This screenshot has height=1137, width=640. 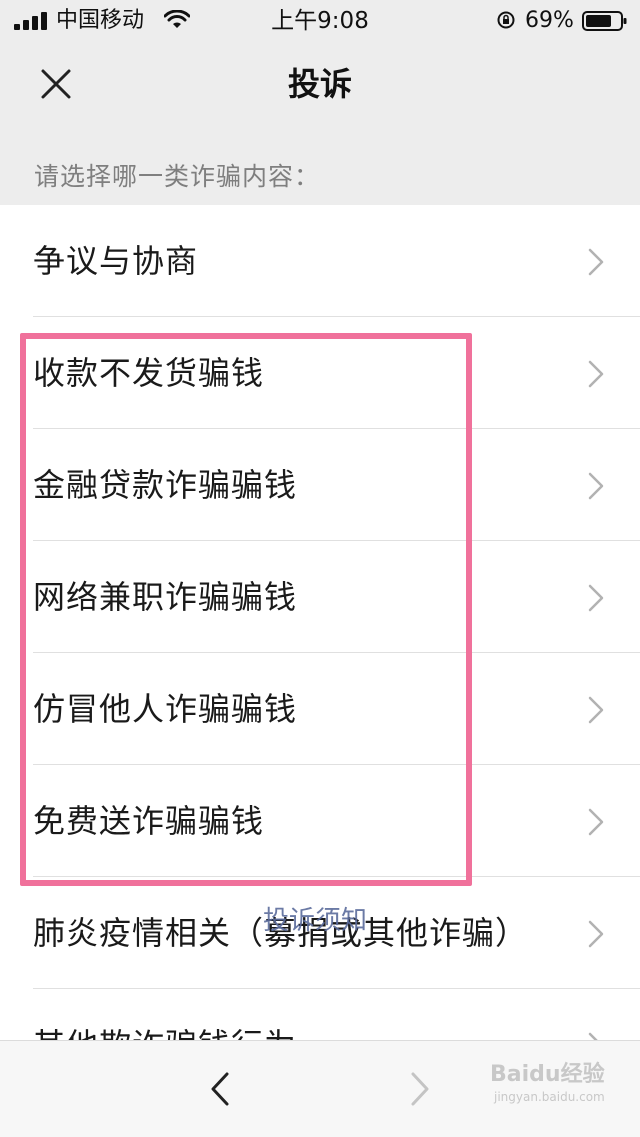 I want to click on list-item-loan-fraud: 金融贷款诈骗骗钱, so click(x=320, y=485).